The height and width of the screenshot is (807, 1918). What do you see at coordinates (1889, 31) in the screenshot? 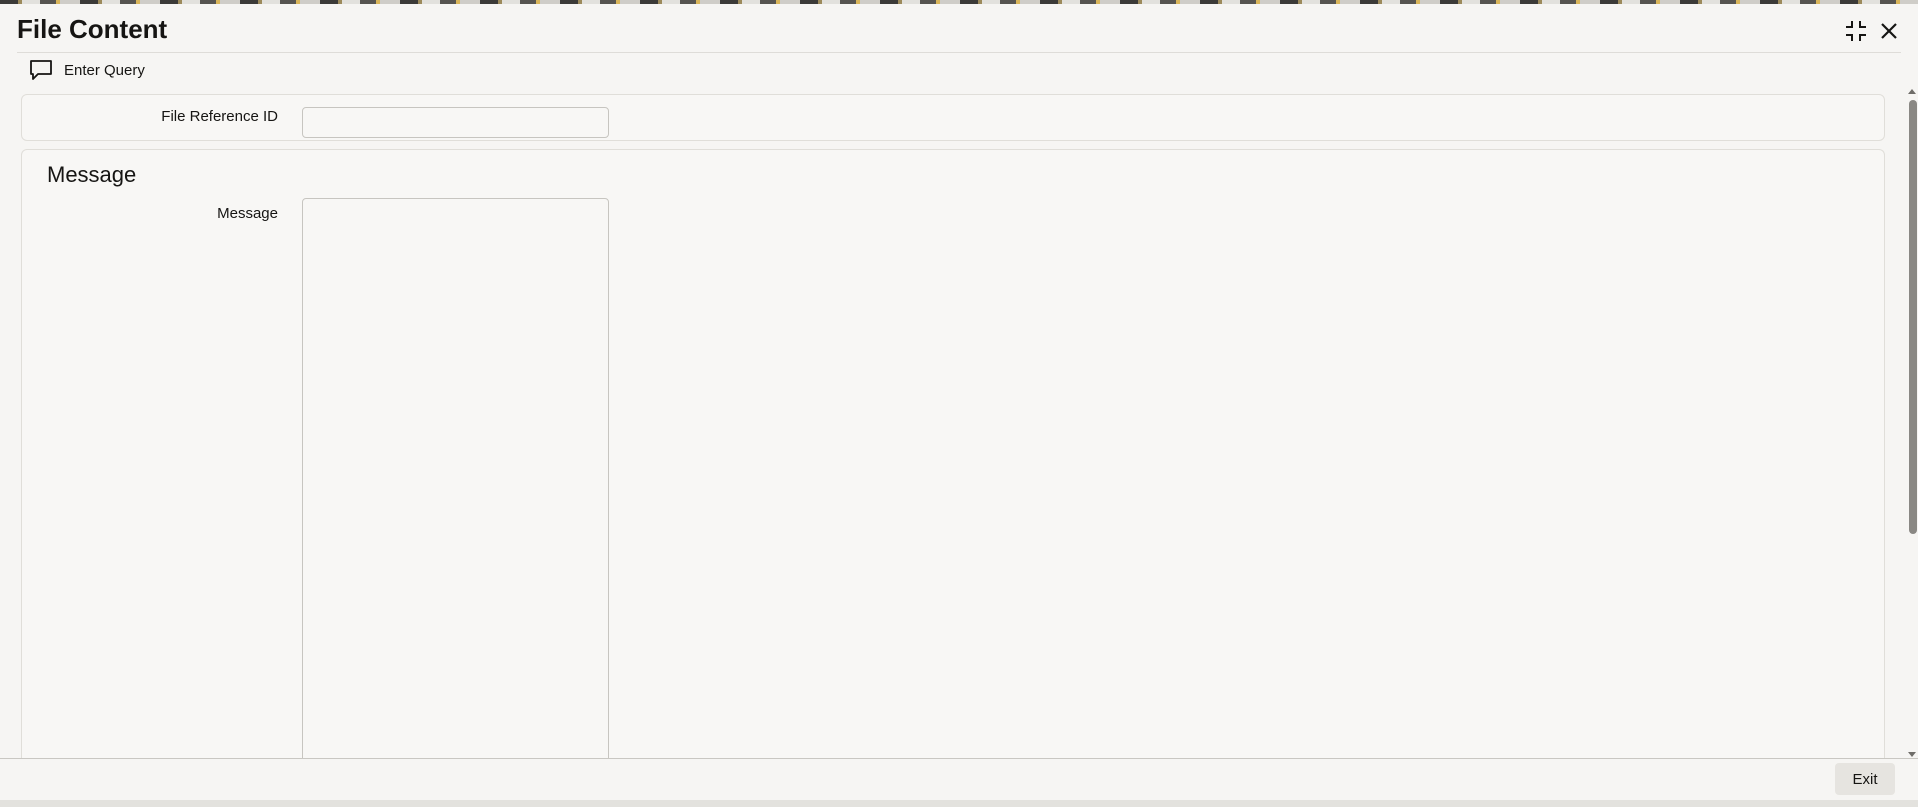
I see `close-icon` at bounding box center [1889, 31].